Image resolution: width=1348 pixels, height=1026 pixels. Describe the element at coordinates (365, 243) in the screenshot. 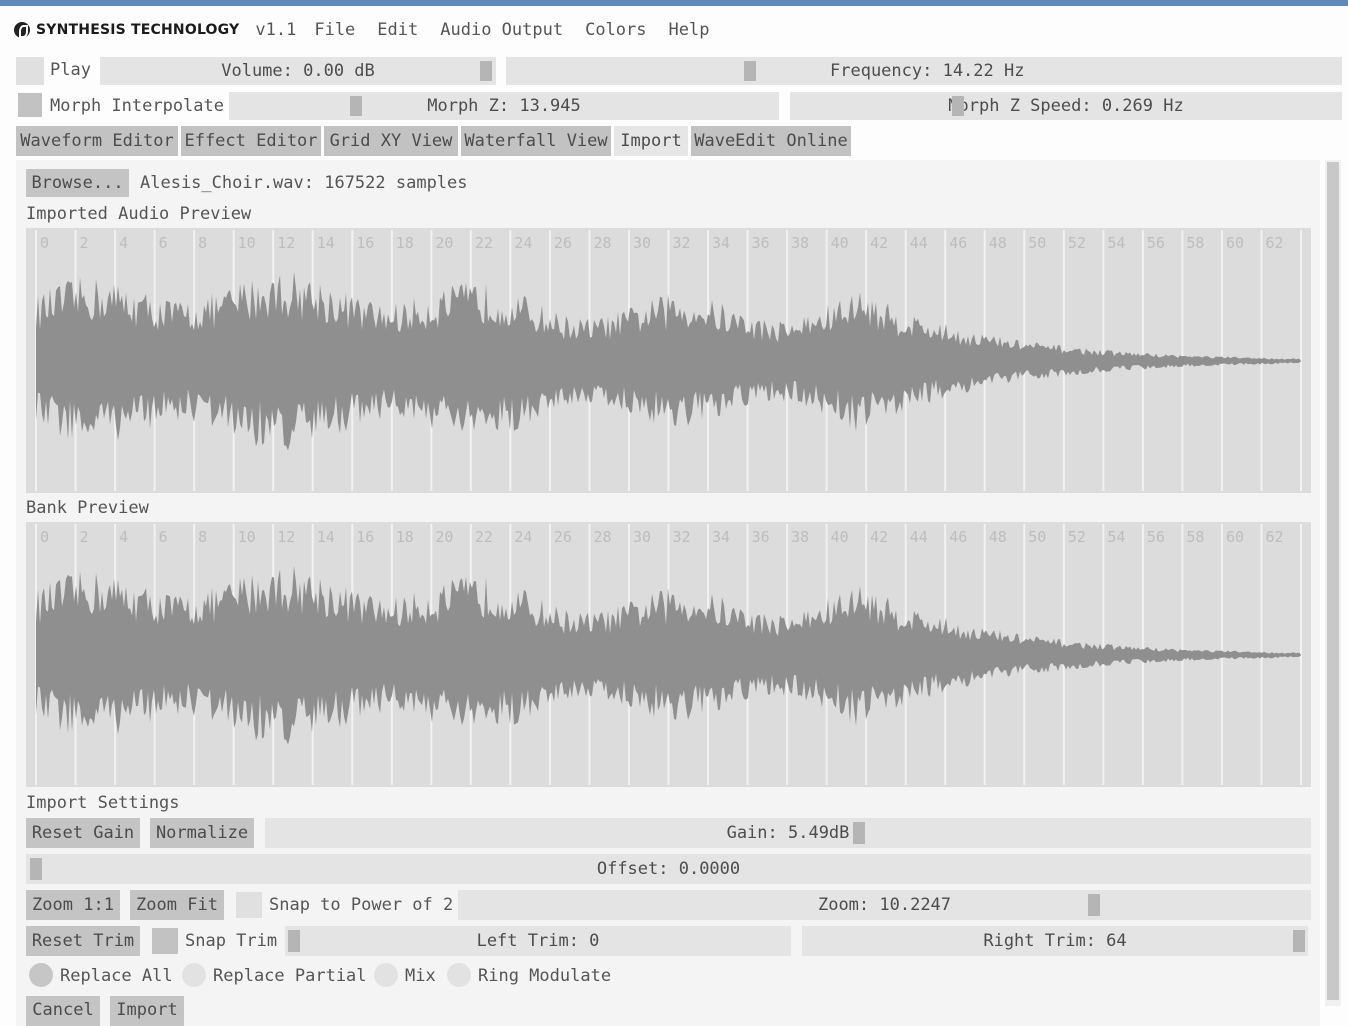

I see `wave-tick-label: 16` at that location.